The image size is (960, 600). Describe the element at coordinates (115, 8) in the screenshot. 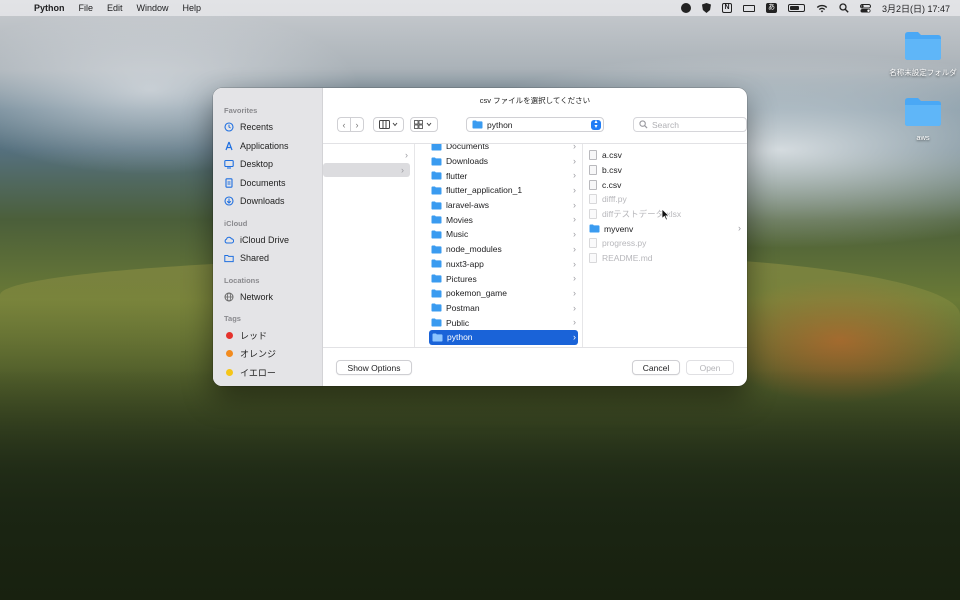

I see `menu-edit: Edit` at that location.